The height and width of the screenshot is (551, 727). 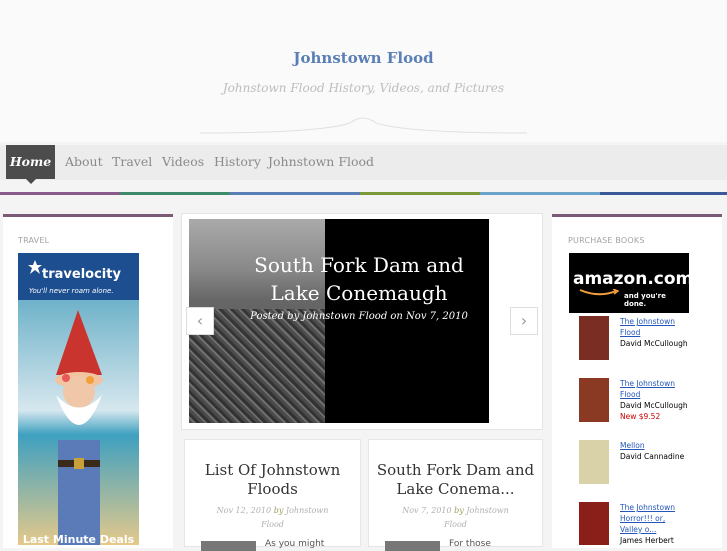 I want to click on ad-deals: Last Minute Deals, so click(x=78, y=539).